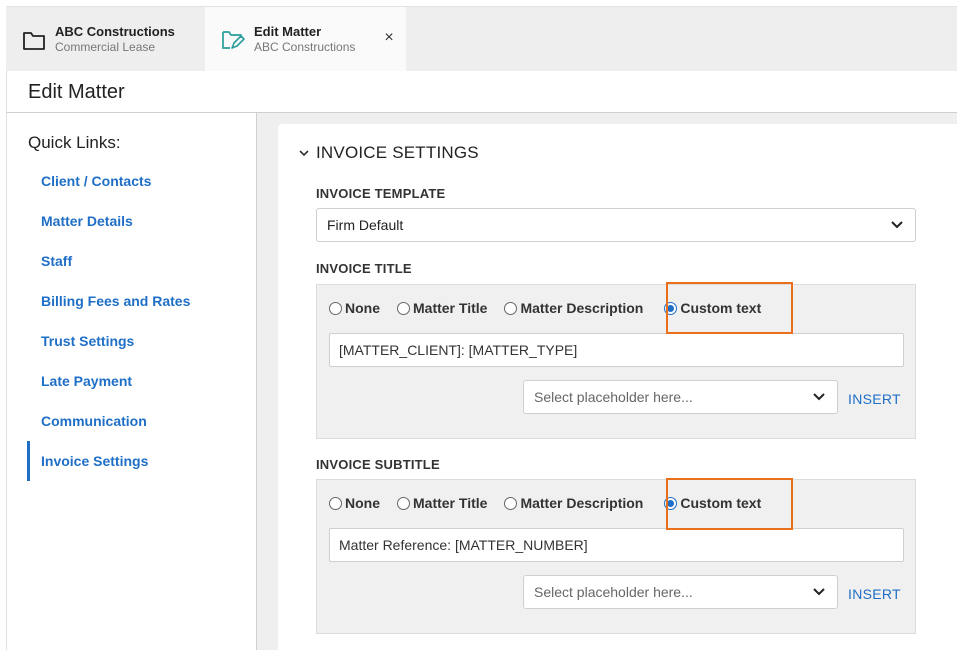 The width and height of the screenshot is (957, 650). What do you see at coordinates (137, 421) in the screenshot?
I see `sidebar-item-communication: Communication` at bounding box center [137, 421].